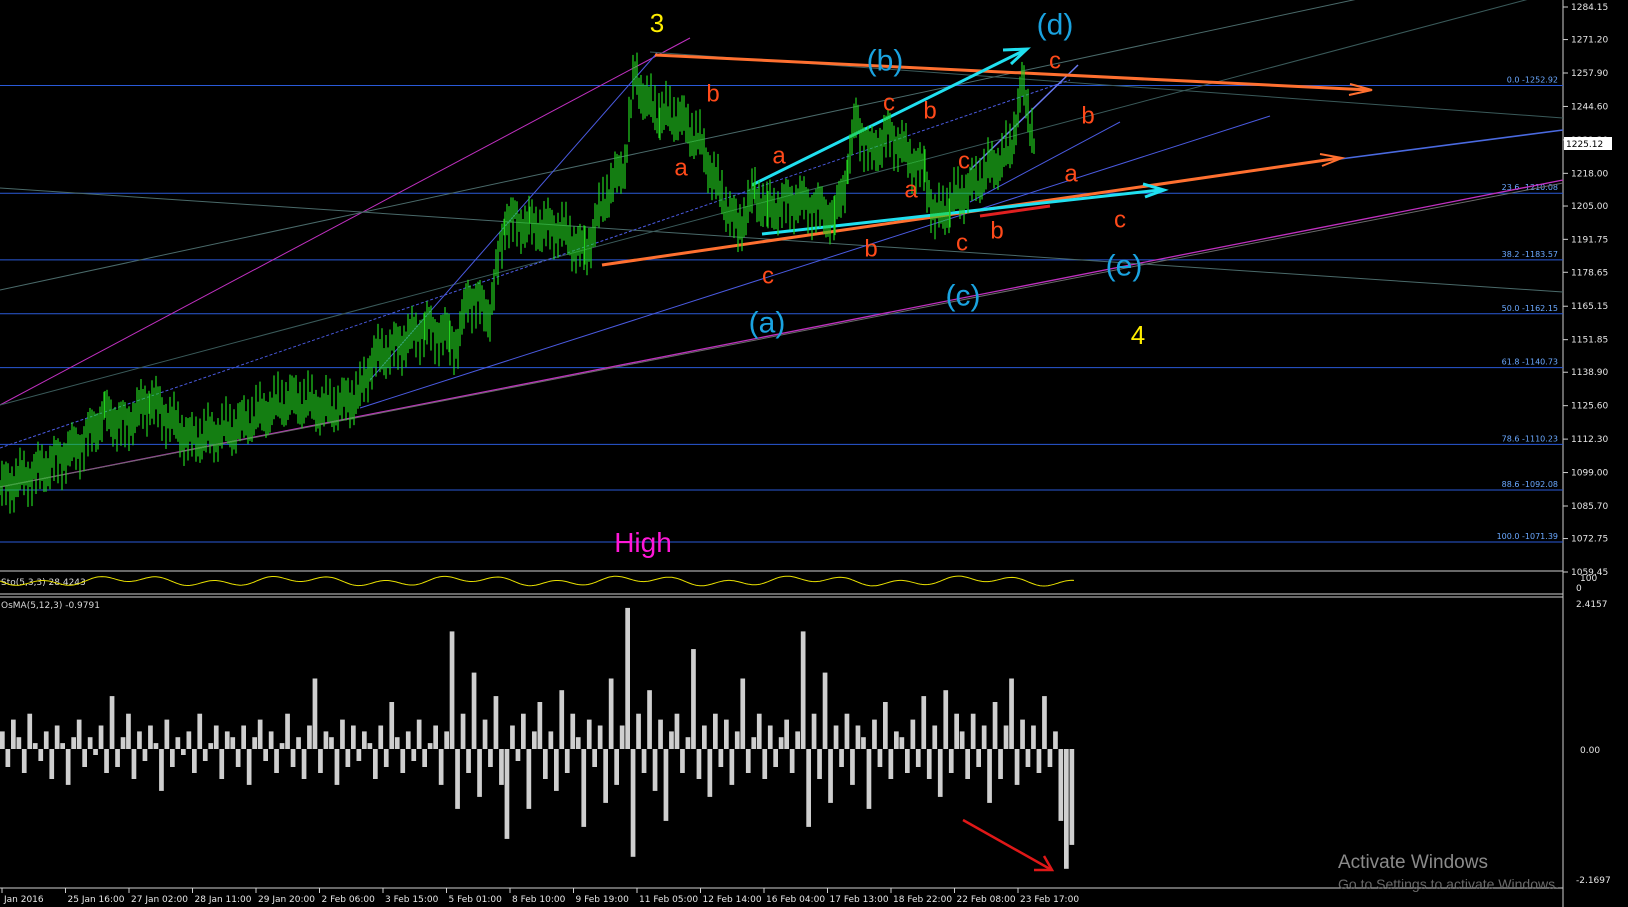 The height and width of the screenshot is (907, 1628). Describe the element at coordinates (43, 583) in the screenshot. I see `stochastic-label: Sto(5,3,3) 28.4243` at that location.